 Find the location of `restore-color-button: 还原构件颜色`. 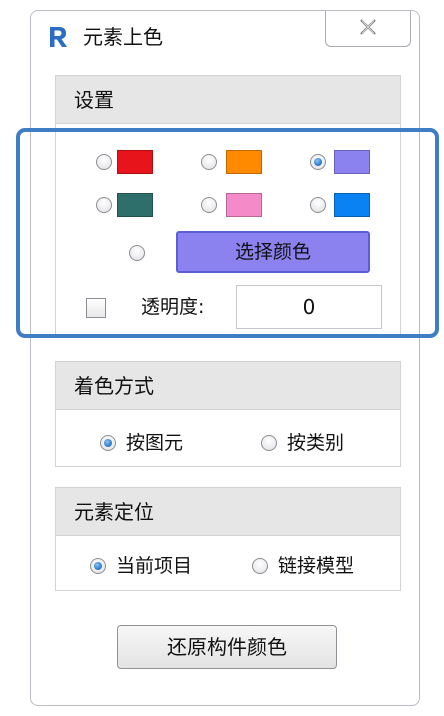

restore-color-button: 还原构件颜色 is located at coordinates (227, 647).